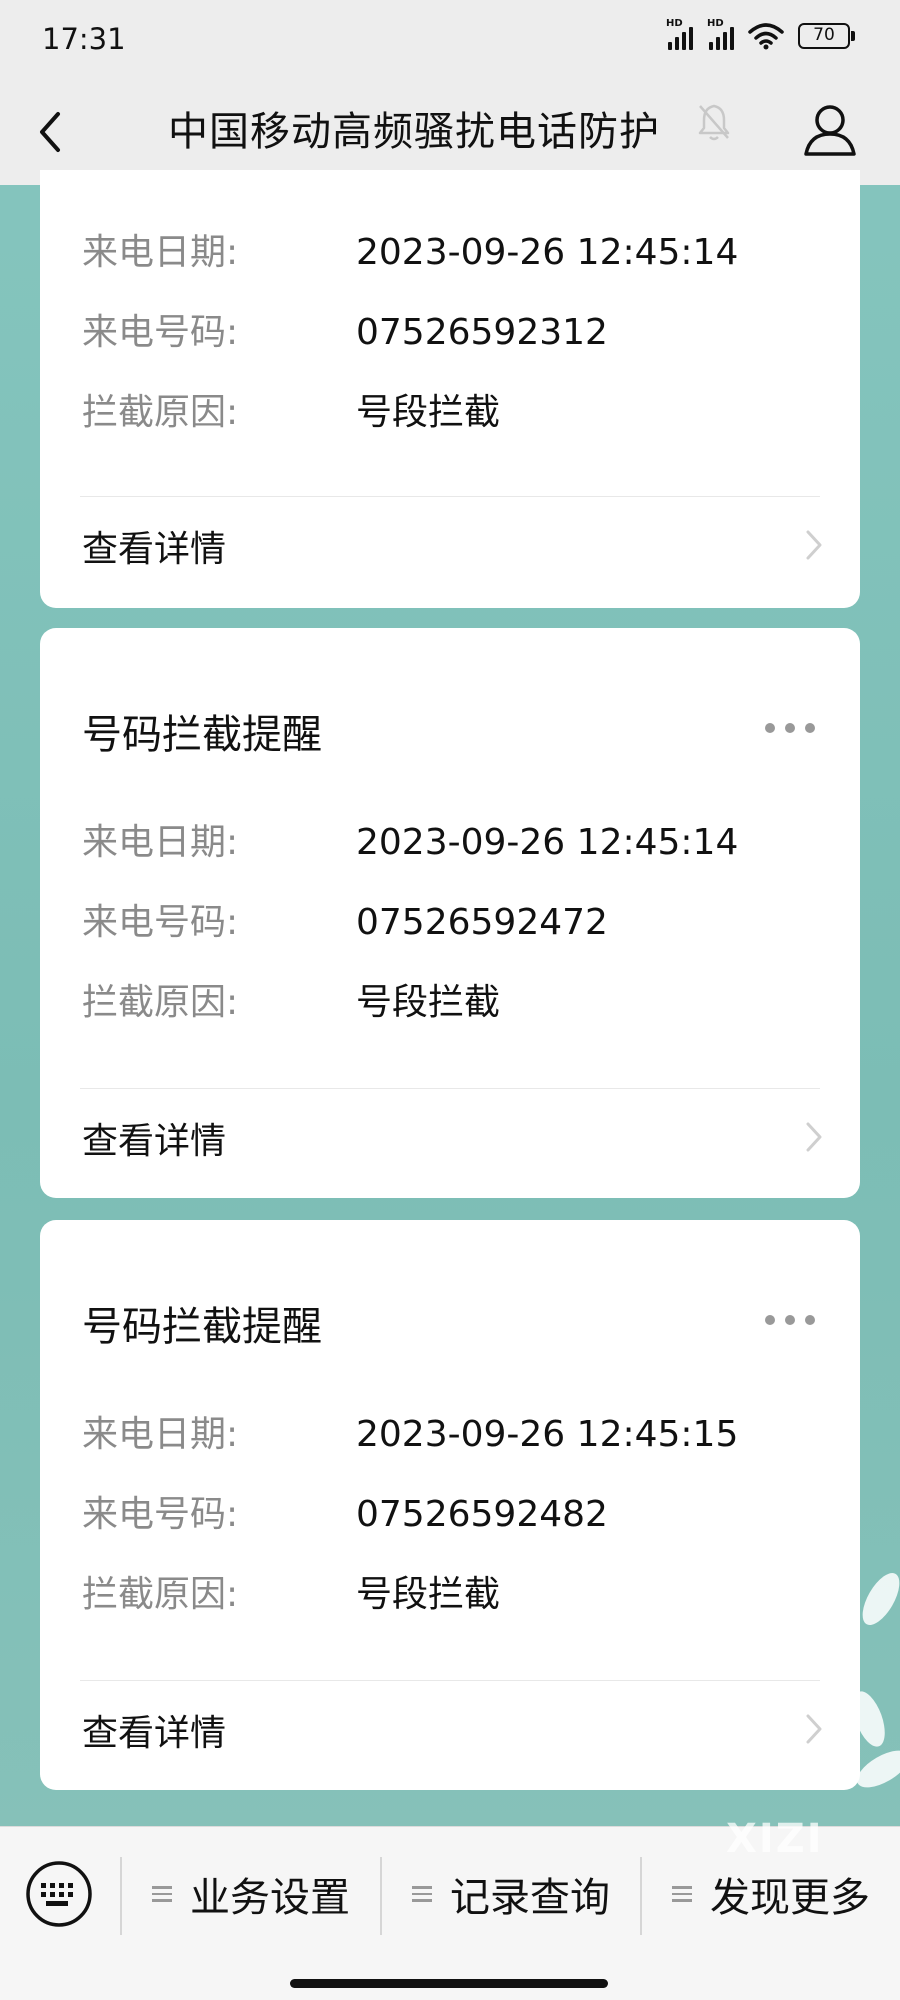 The width and height of the screenshot is (900, 2000). I want to click on wifi-icon, so click(766, 36).